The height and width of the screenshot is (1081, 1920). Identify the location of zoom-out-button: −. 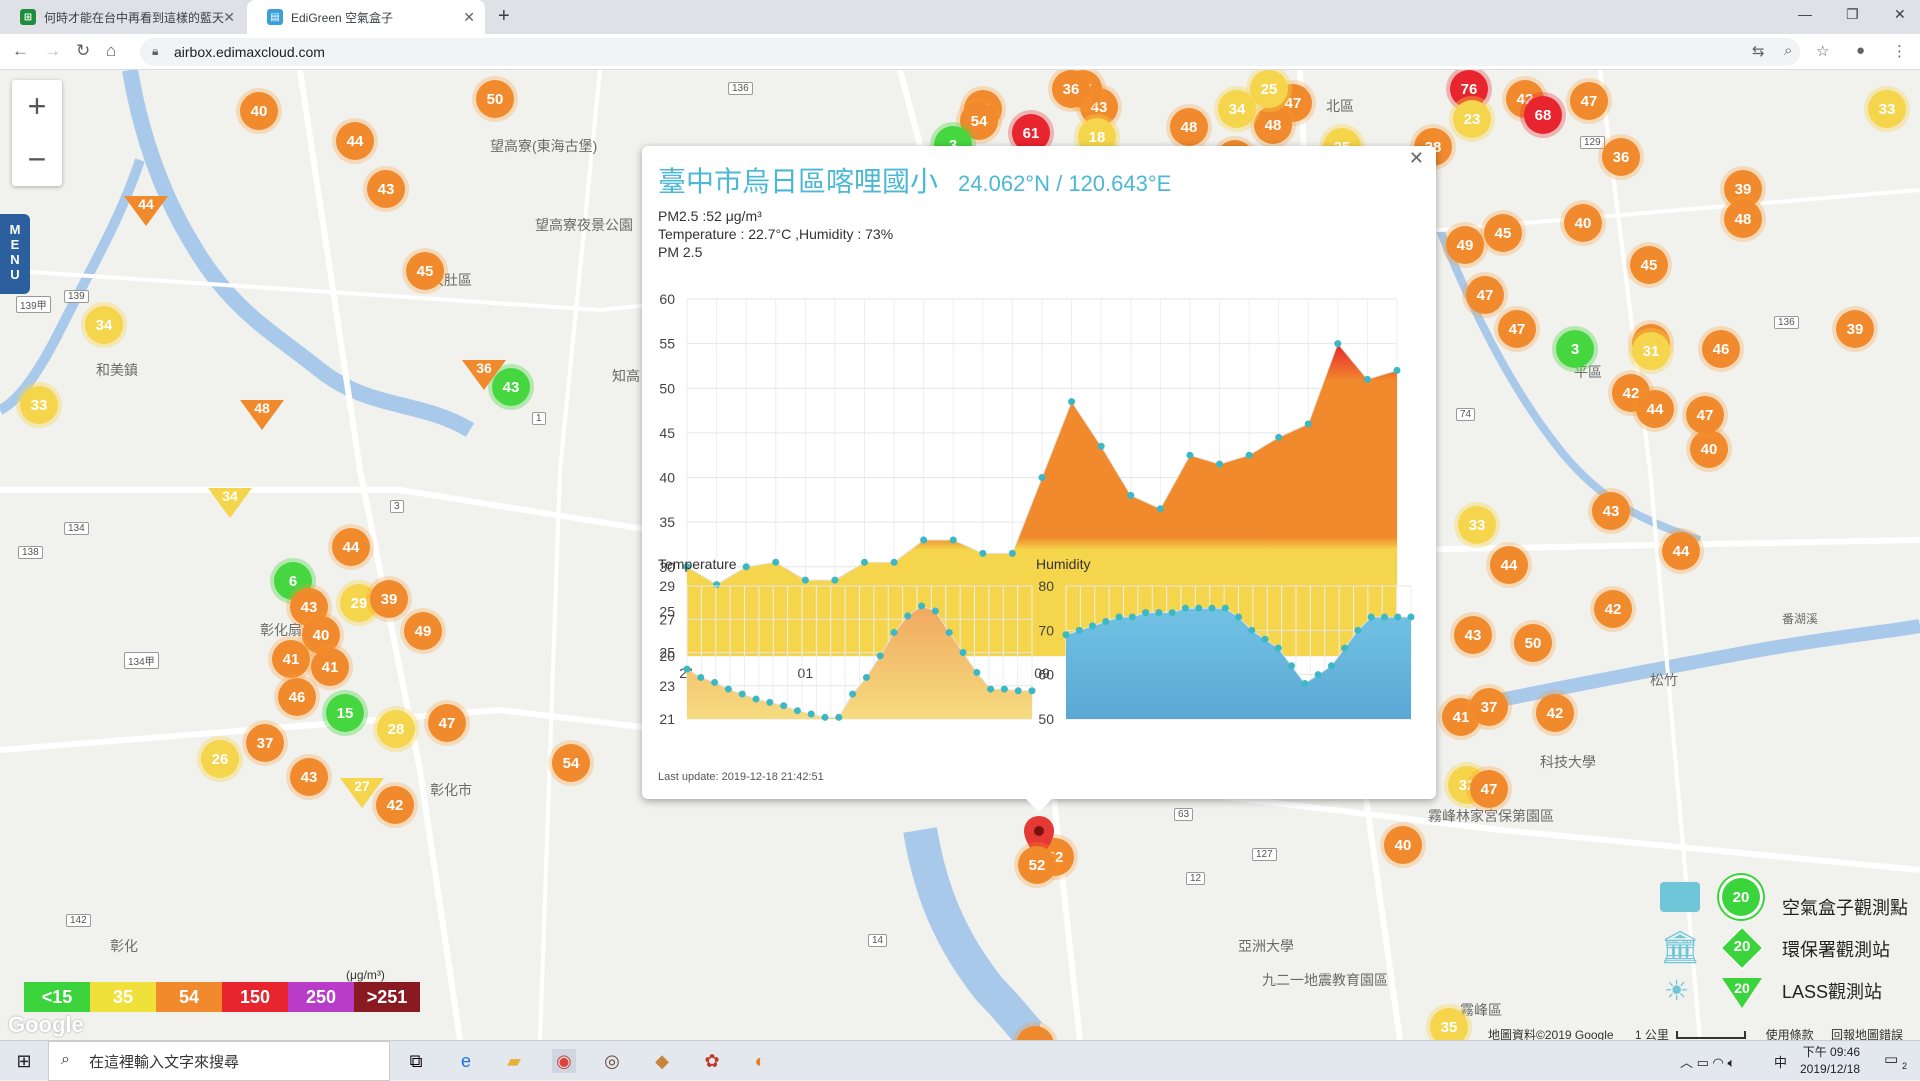
(37, 159).